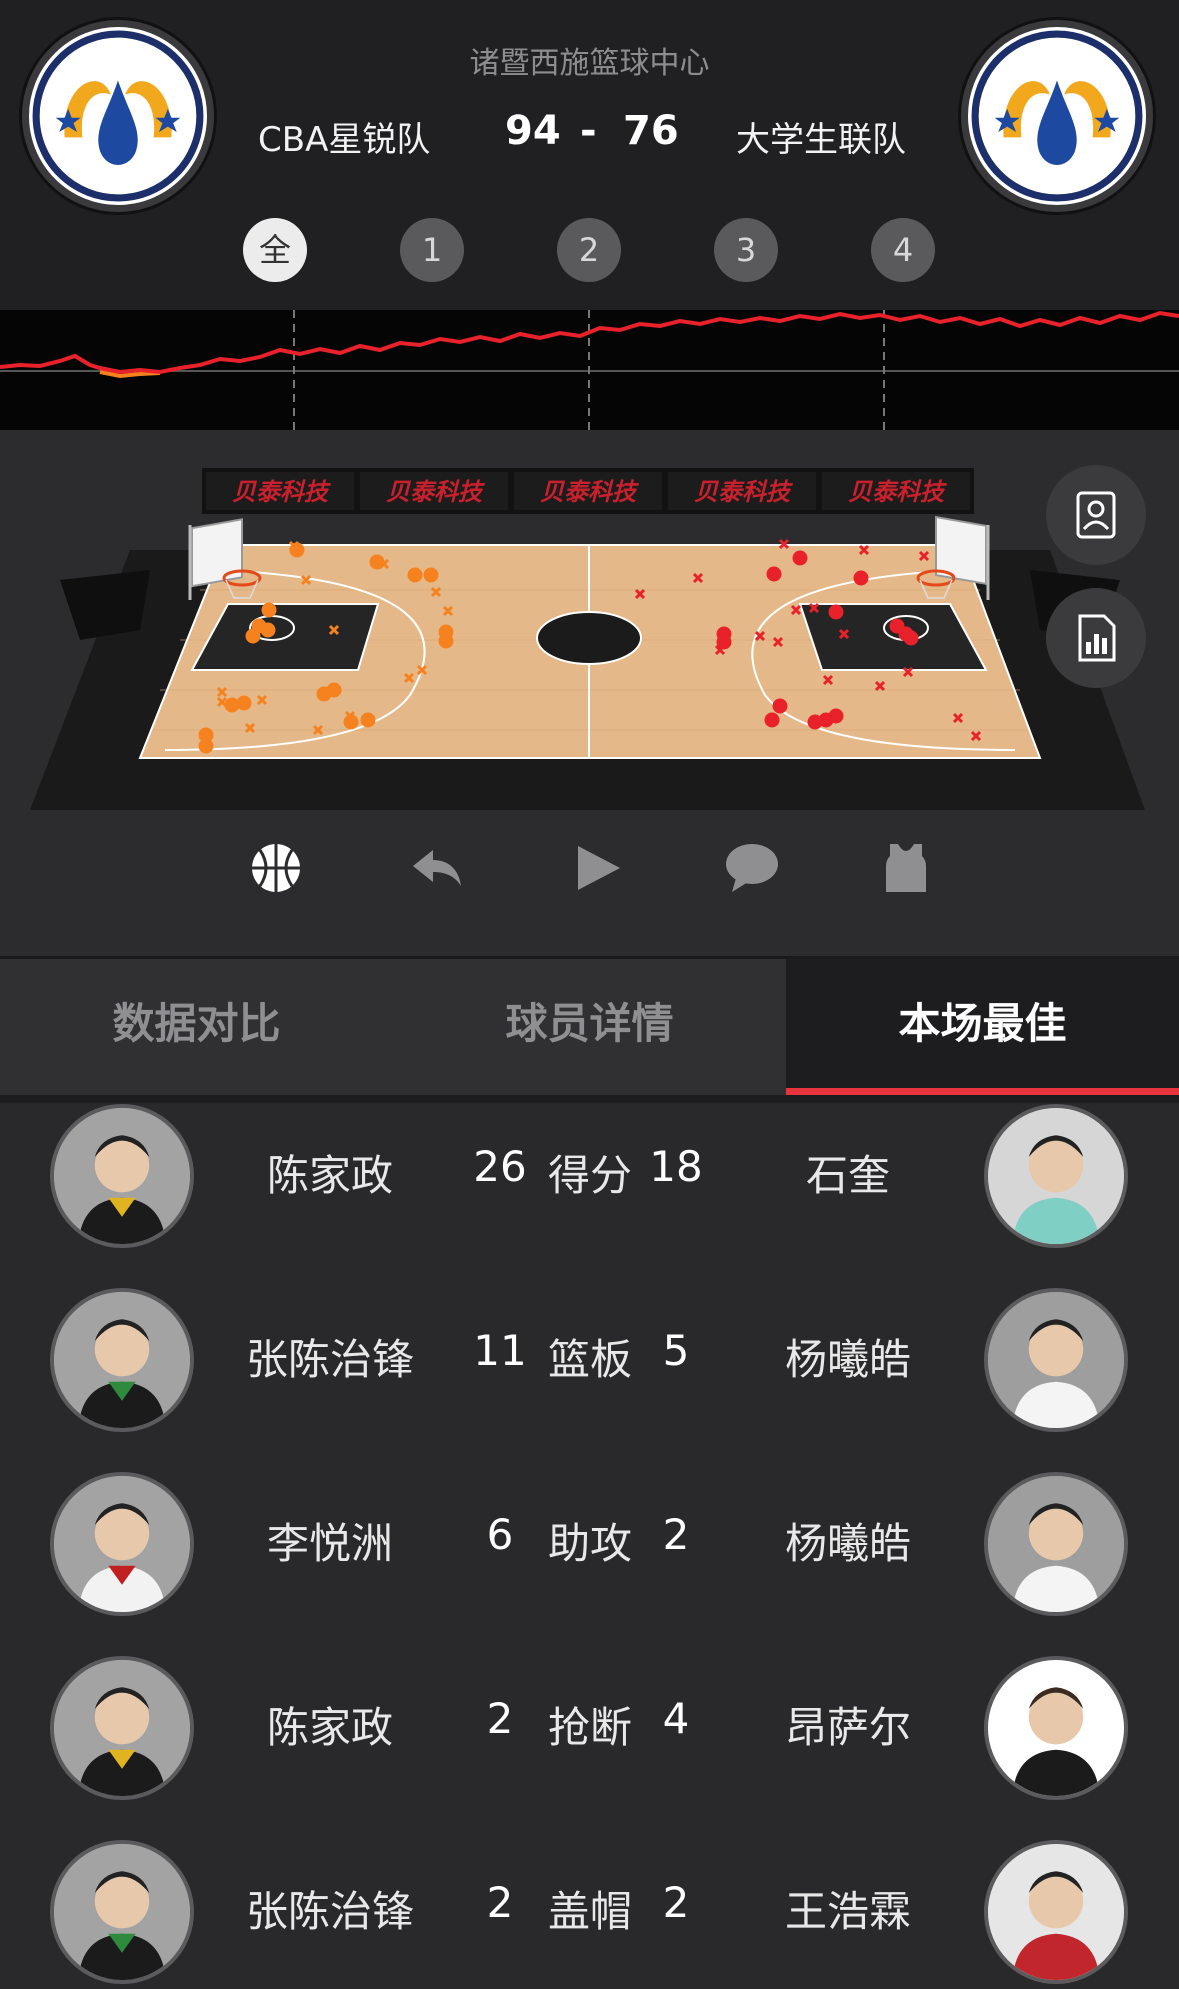  I want to click on home-stat-value: 6, so click(500, 1534).